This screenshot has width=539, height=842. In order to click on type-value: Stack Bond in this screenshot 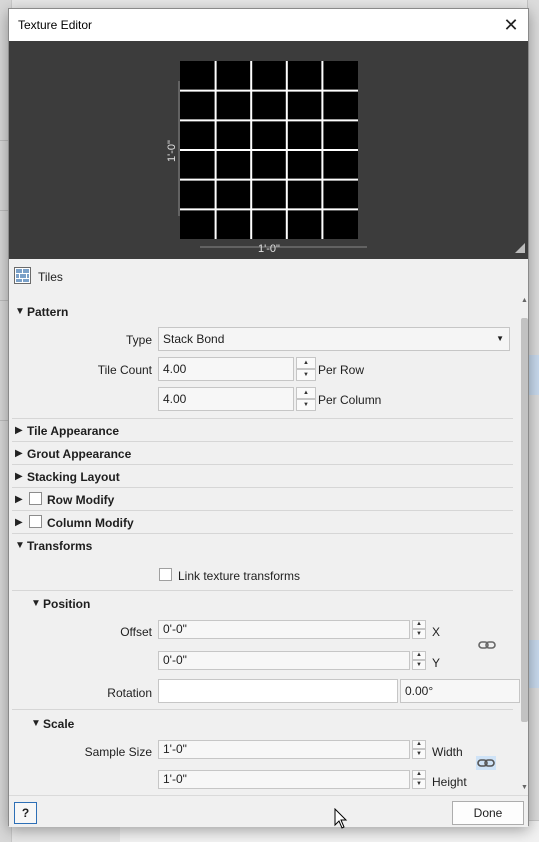, I will do `click(194, 339)`.